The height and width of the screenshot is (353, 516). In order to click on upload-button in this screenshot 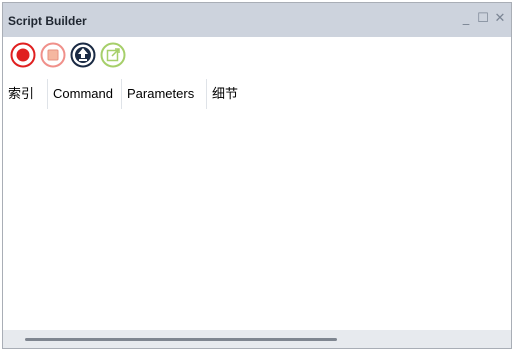, I will do `click(83, 55)`.